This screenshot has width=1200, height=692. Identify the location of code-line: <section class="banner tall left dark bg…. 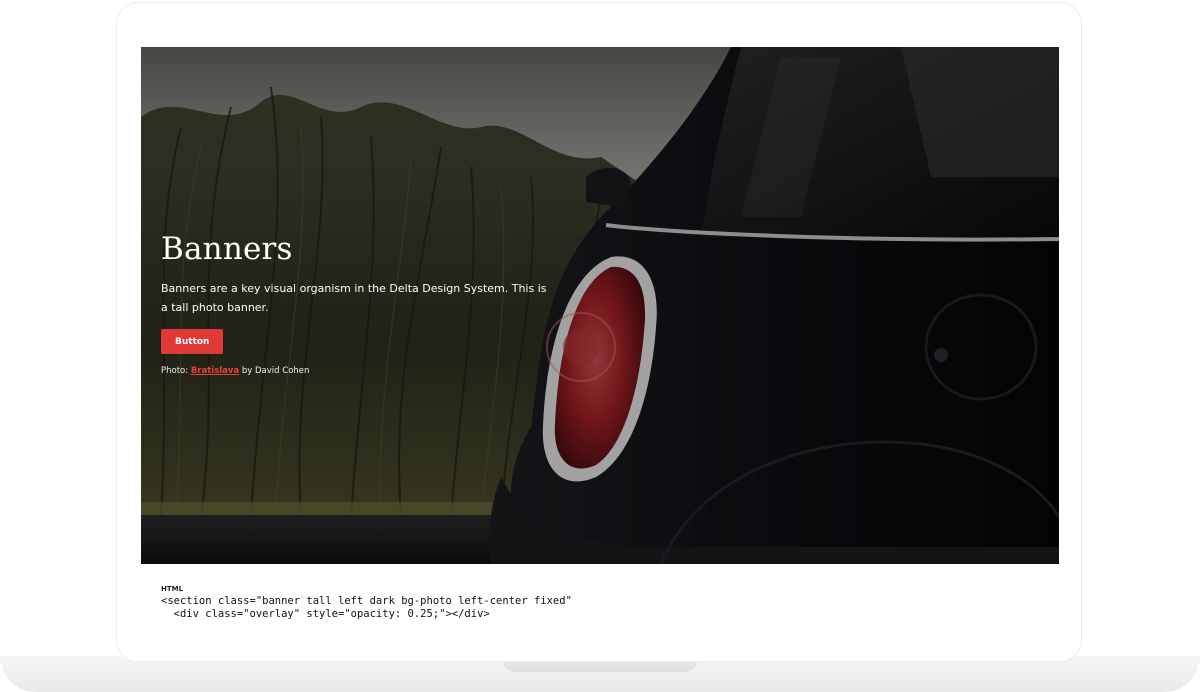
(366, 601).